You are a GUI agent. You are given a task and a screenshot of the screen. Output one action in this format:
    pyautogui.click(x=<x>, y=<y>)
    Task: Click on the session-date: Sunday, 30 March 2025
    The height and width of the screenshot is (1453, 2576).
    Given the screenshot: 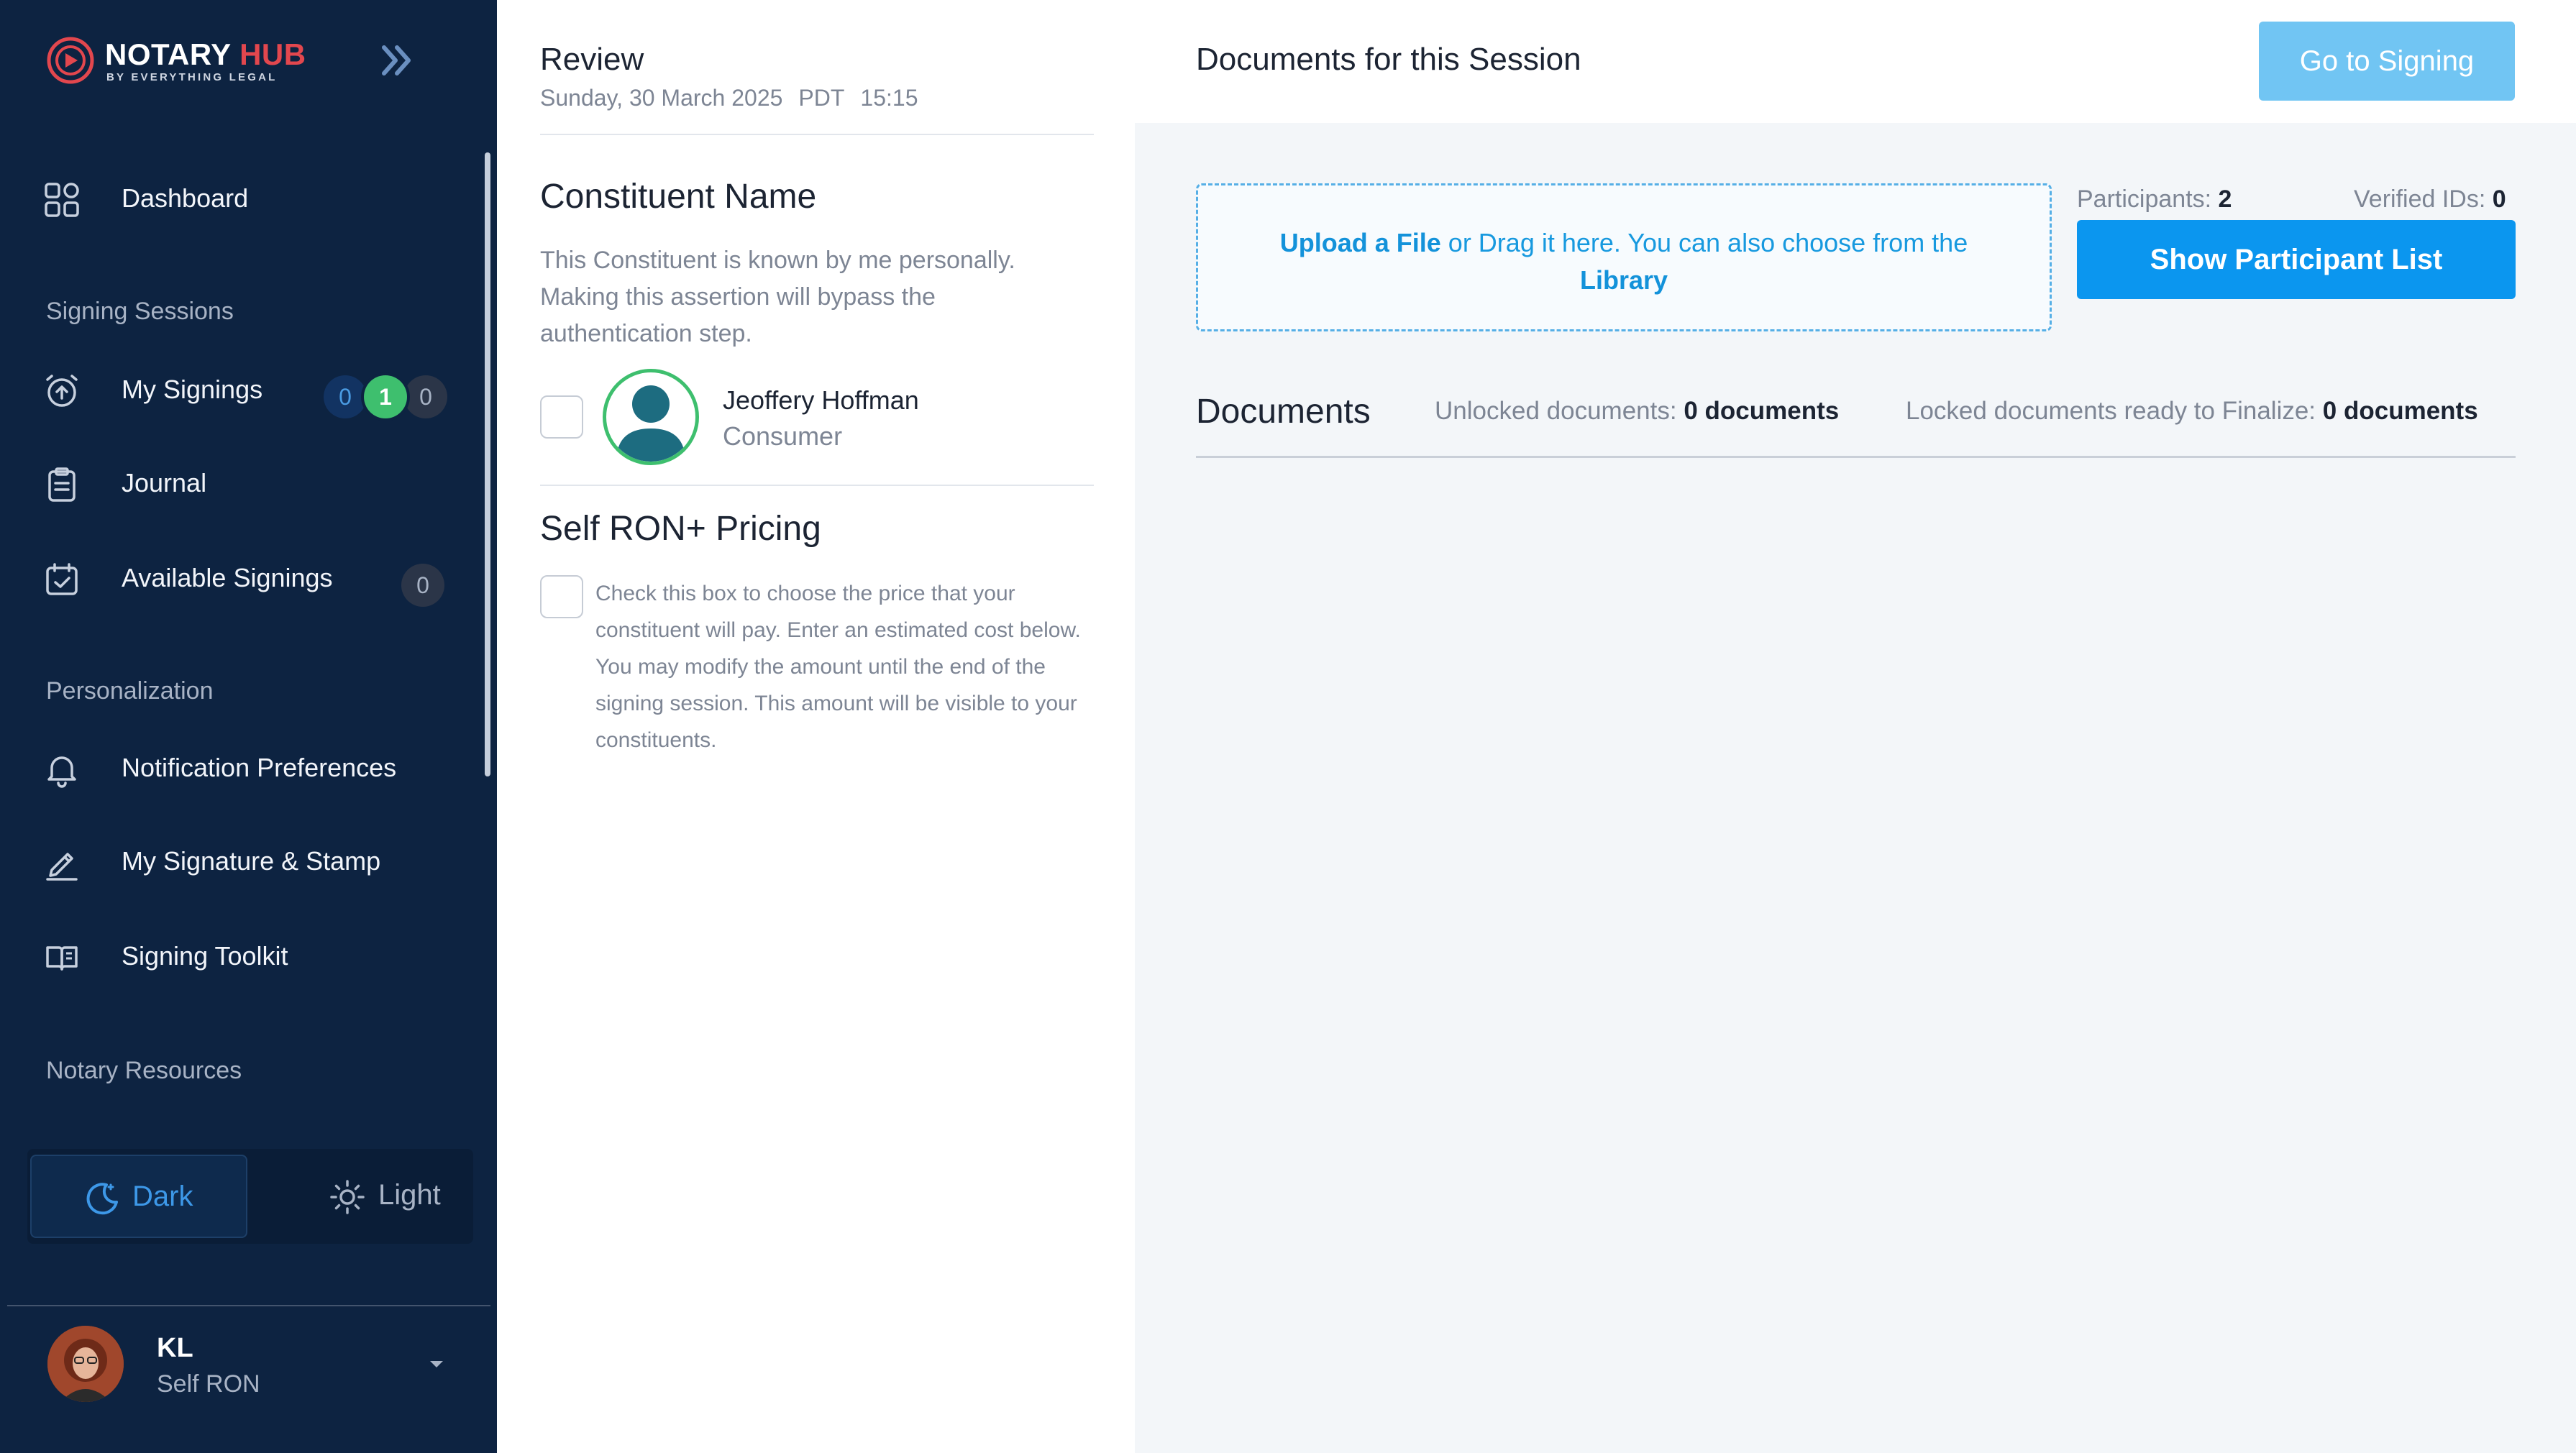 What is the action you would take?
    pyautogui.click(x=661, y=98)
    